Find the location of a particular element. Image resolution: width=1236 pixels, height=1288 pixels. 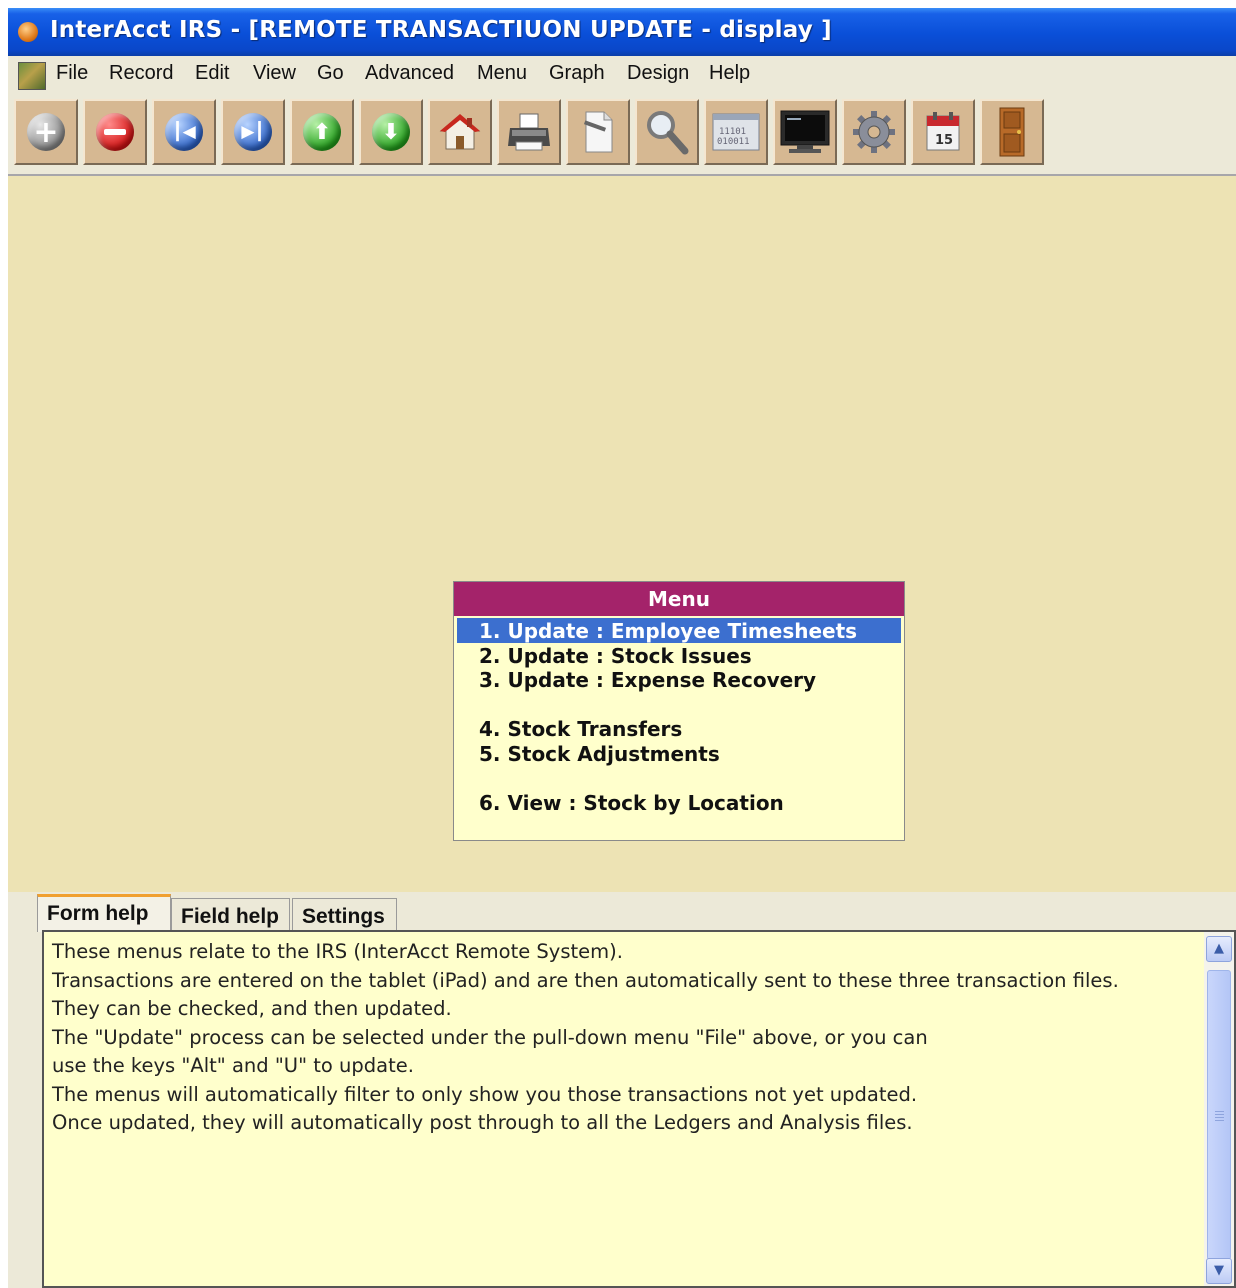

add-icon: + is located at coordinates (46, 132).